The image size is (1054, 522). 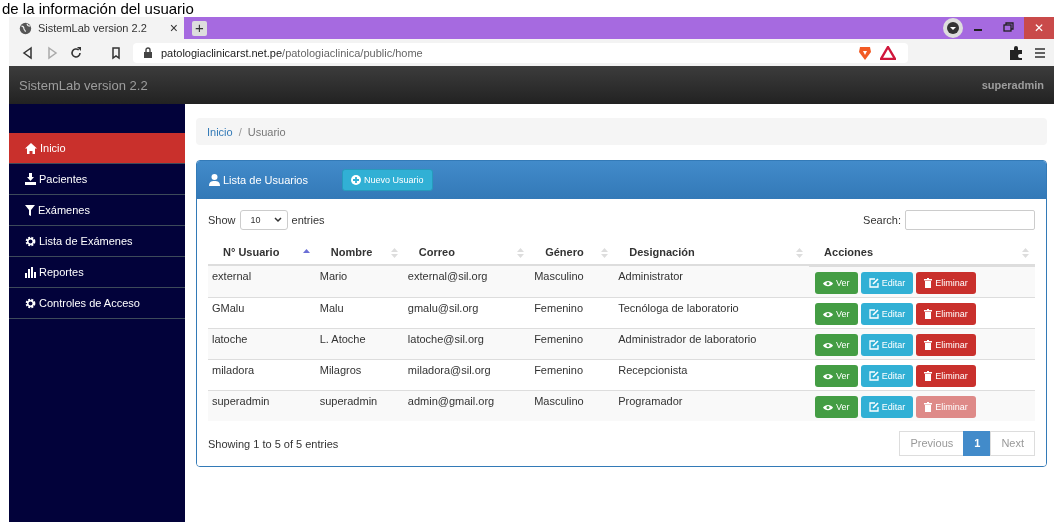 What do you see at coordinates (277, 220) in the screenshot?
I see `chevron-down-icon` at bounding box center [277, 220].